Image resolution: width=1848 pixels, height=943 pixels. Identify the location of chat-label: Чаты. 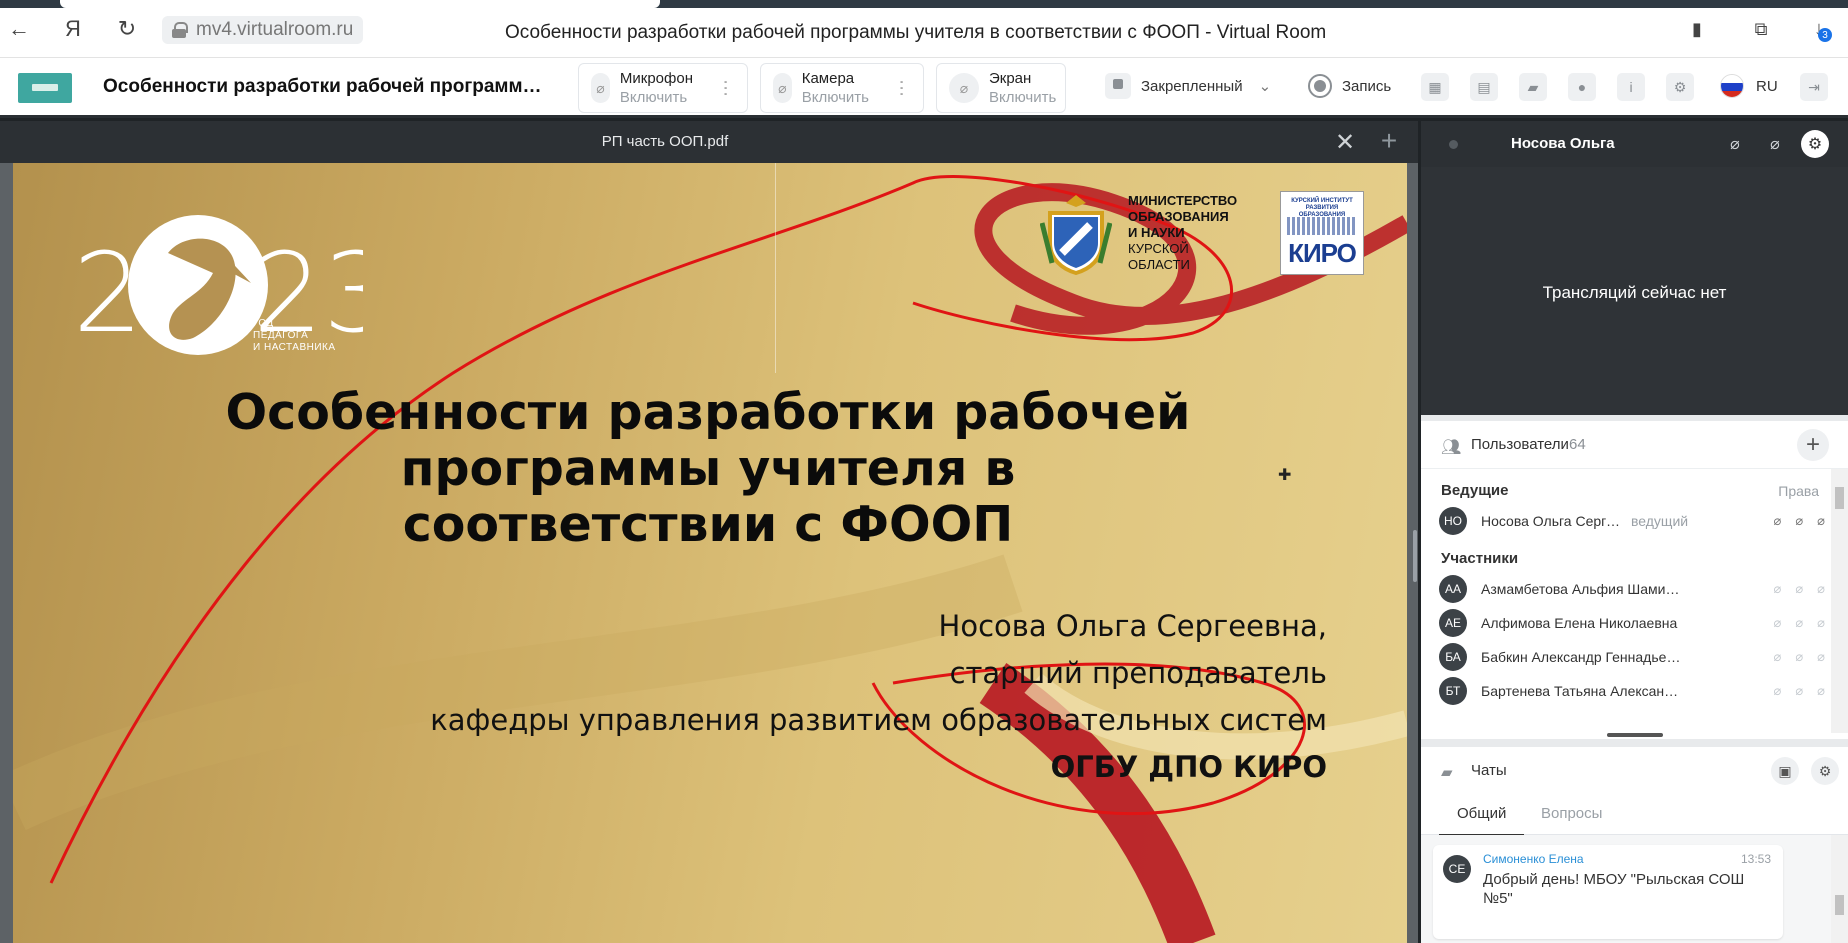
(1489, 770).